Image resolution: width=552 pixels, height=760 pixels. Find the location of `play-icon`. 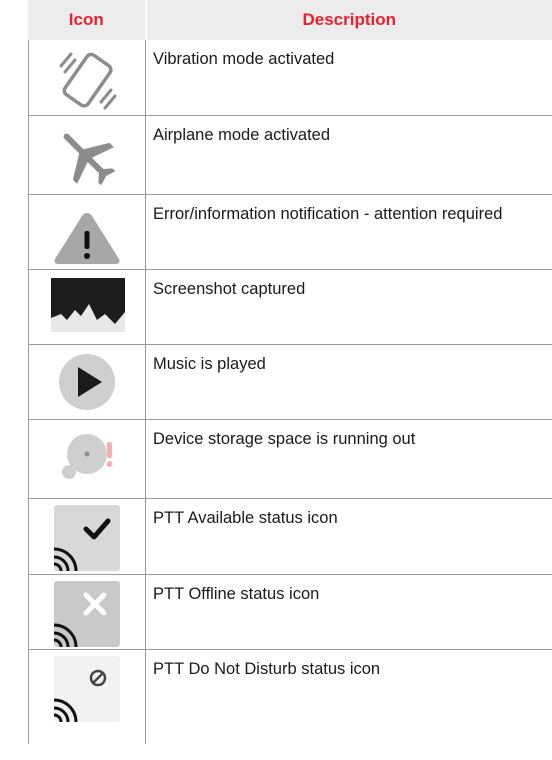

play-icon is located at coordinates (87, 382).